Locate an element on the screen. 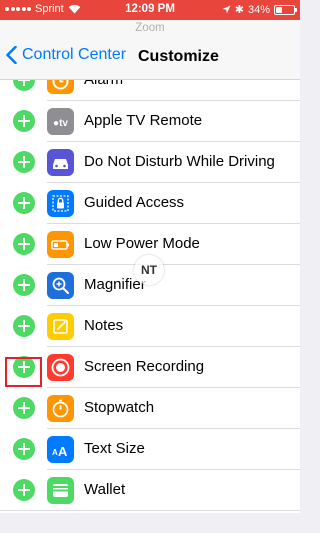  location-icon is located at coordinates (226, 9).